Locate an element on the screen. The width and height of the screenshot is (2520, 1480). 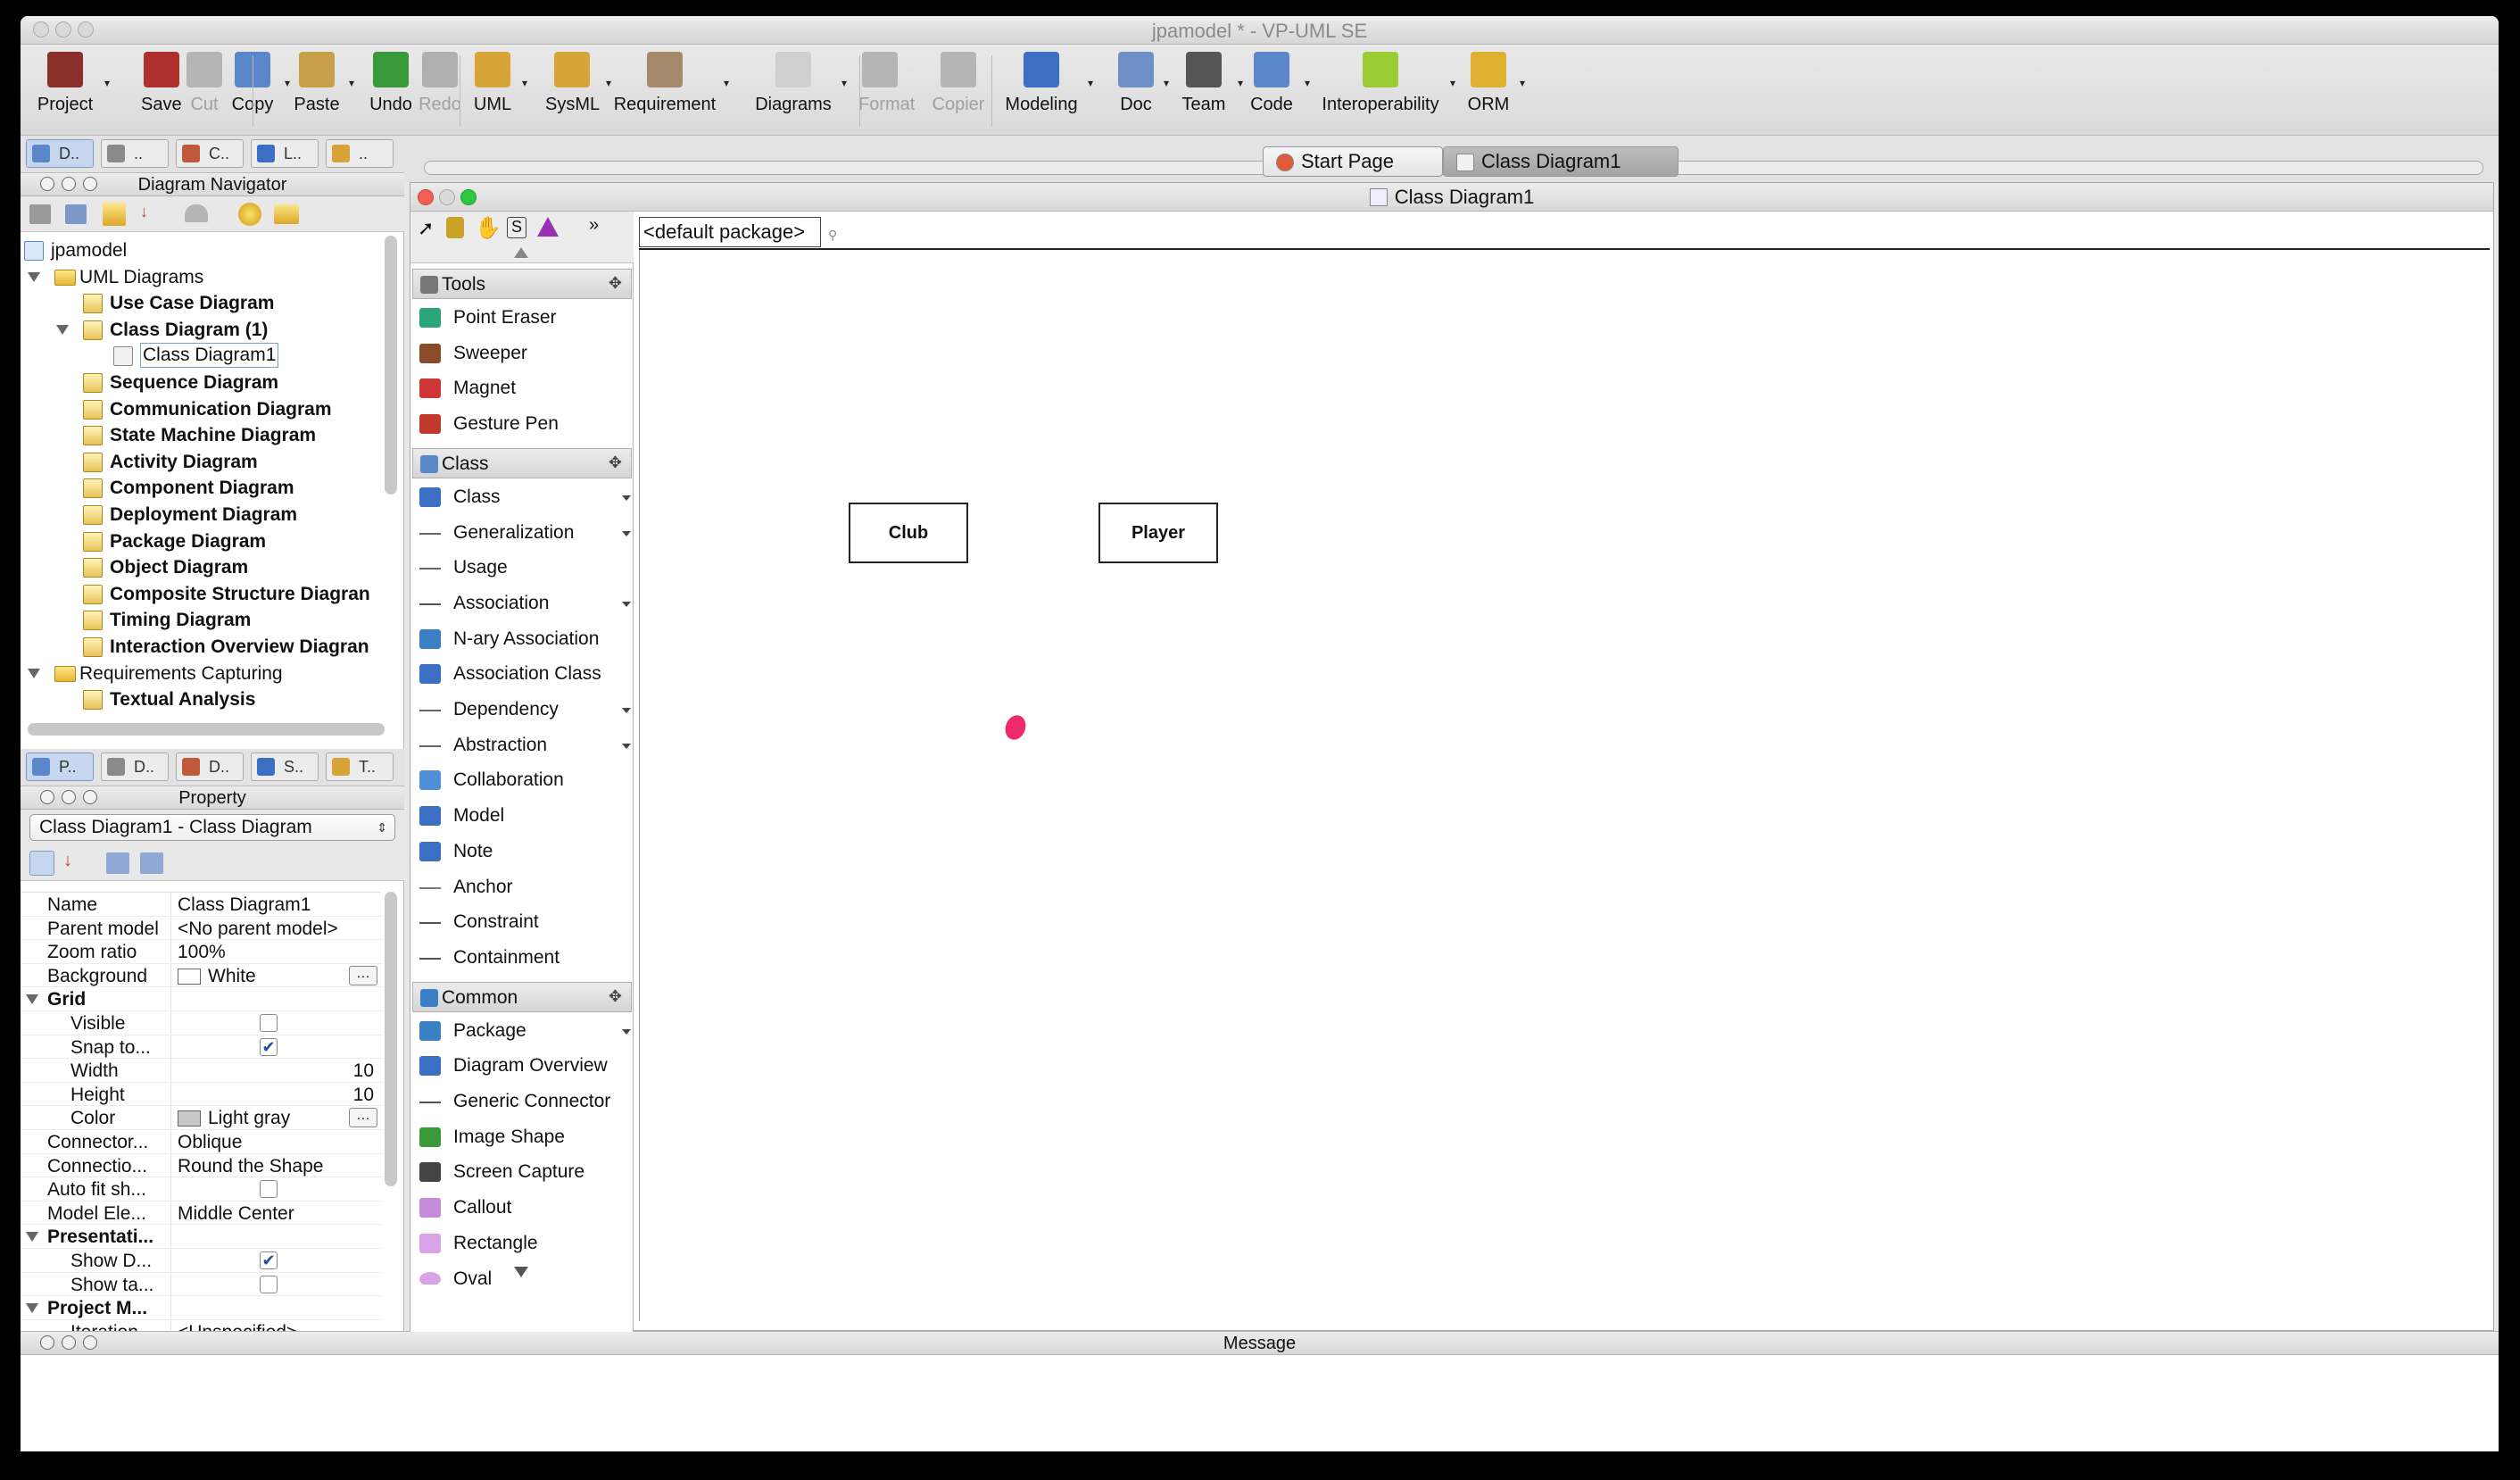
palette-section-header: Tools ✥ is located at coordinates (522, 284).